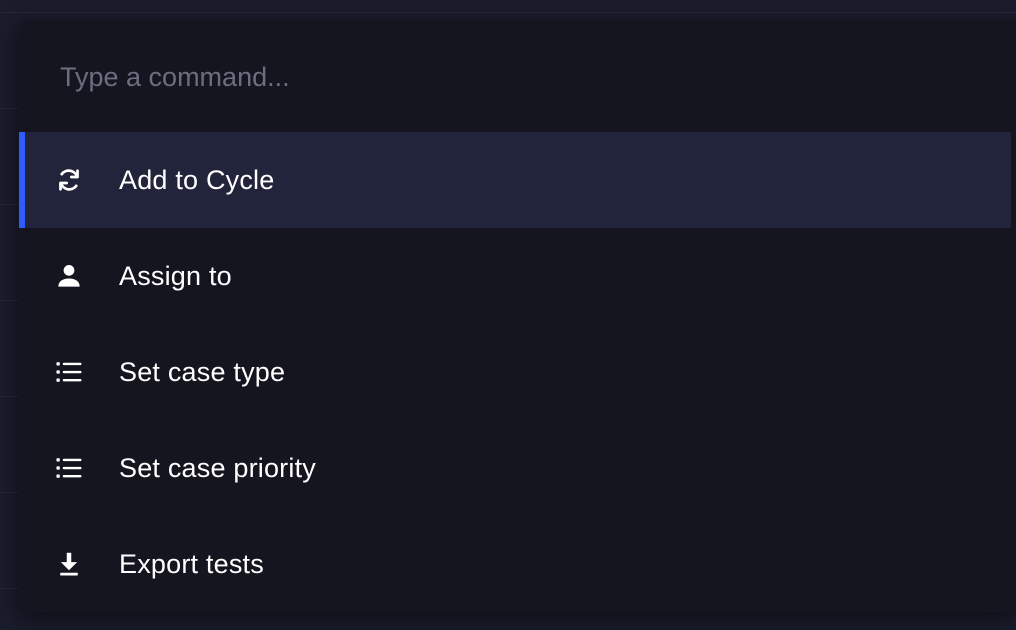 This screenshot has height=630, width=1016. I want to click on command-item-label: Set case type, so click(202, 371).